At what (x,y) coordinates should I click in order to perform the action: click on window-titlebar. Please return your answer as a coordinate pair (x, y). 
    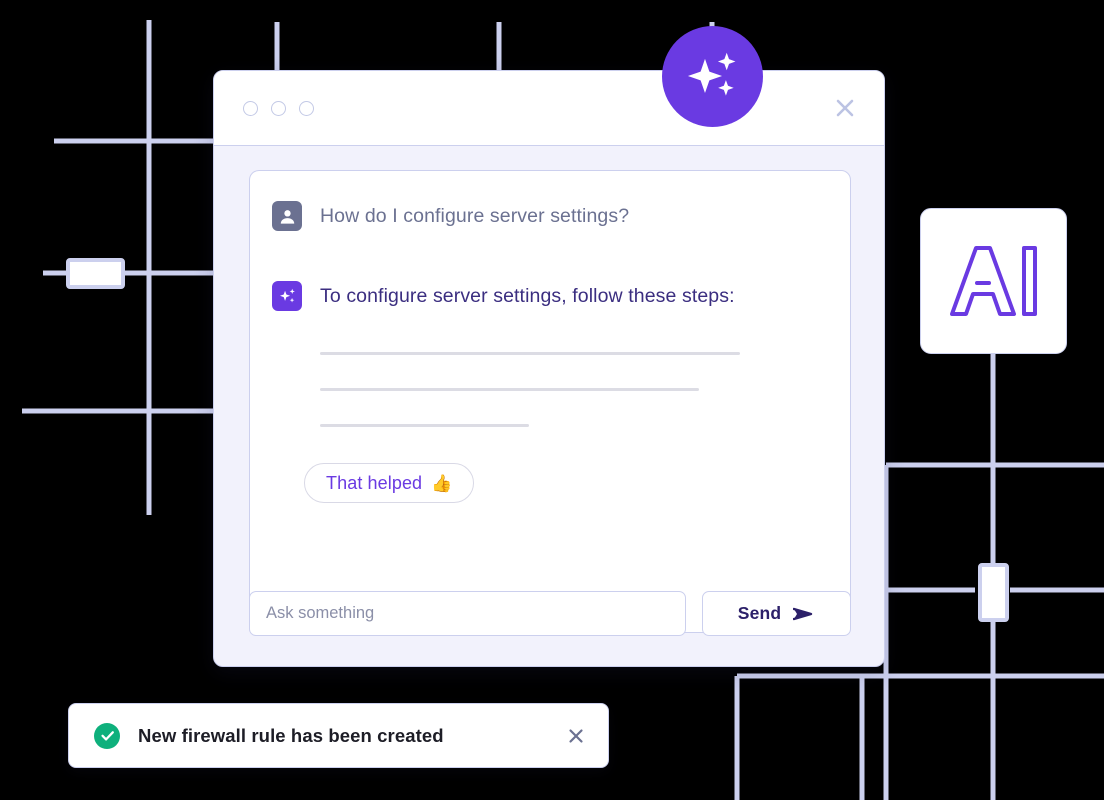
    Looking at the image, I should click on (549, 108).